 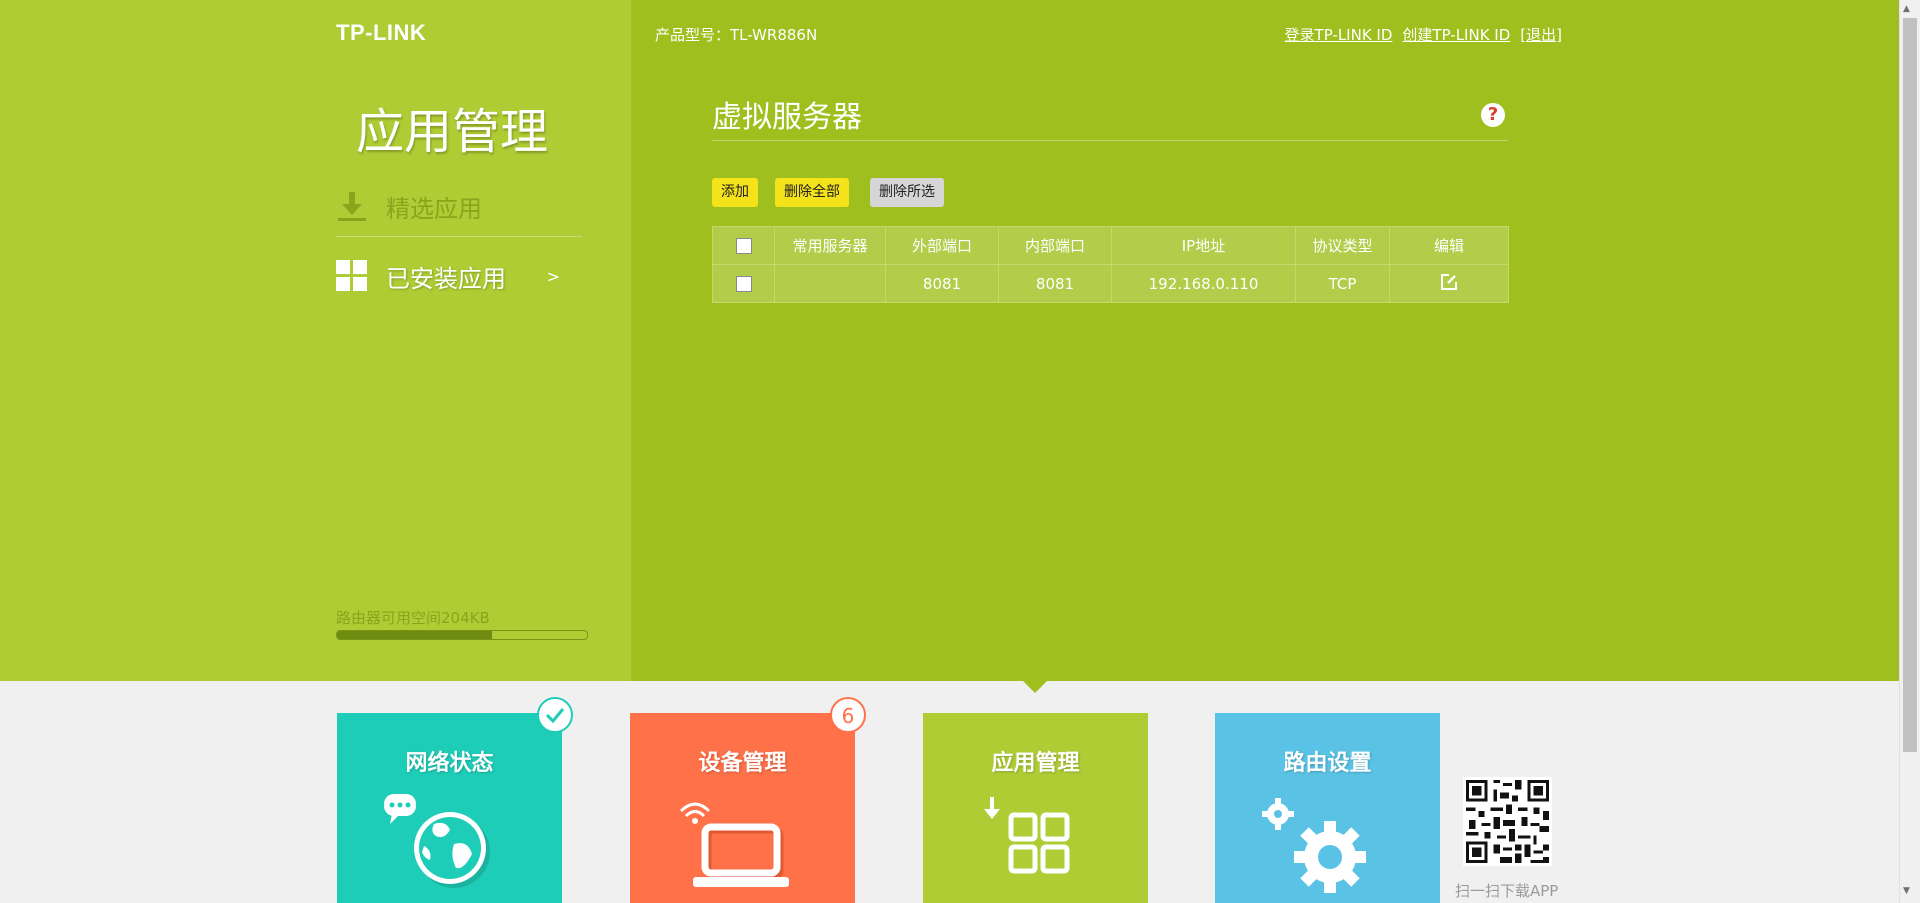 What do you see at coordinates (1507, 821) in the screenshot?
I see `qr-code` at bounding box center [1507, 821].